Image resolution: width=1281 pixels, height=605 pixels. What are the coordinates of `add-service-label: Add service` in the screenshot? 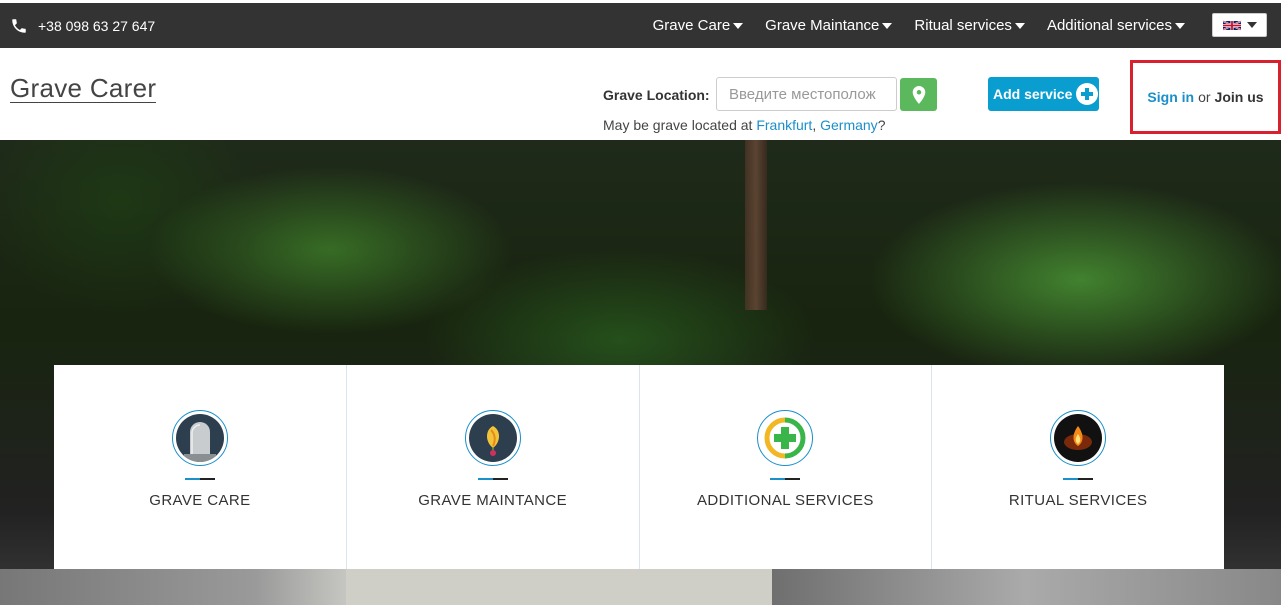 It's located at (1033, 94).